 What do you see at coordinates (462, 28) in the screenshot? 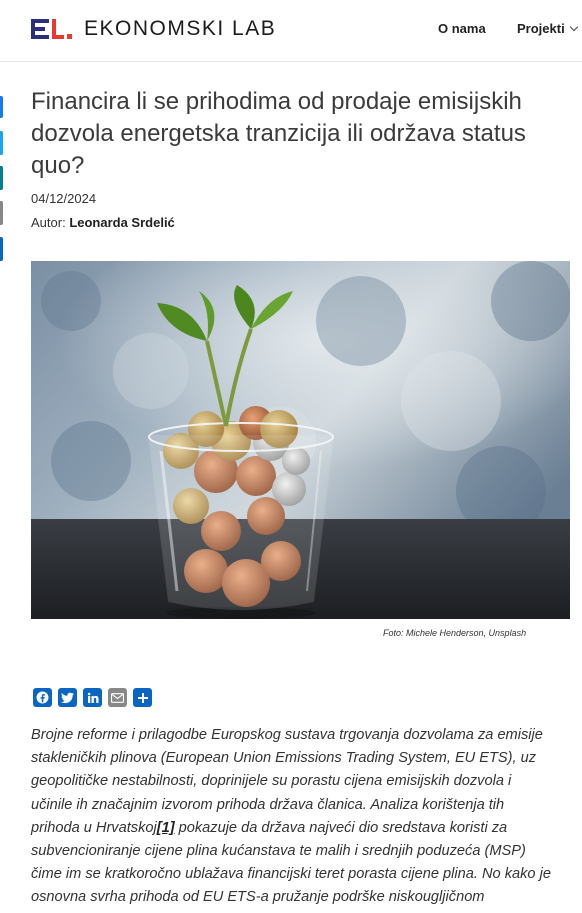
I see `nav-item-o-nama: O nama` at bounding box center [462, 28].